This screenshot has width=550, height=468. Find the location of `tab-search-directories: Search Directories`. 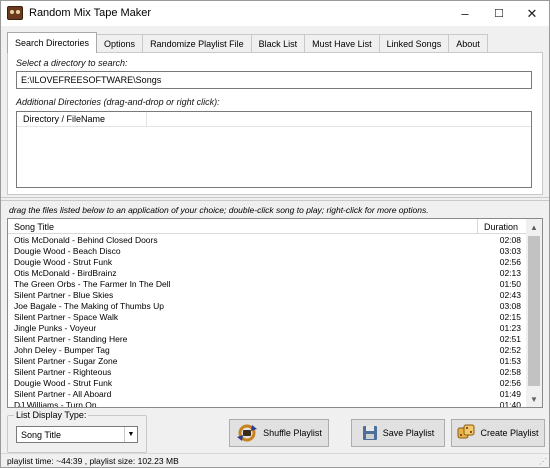

tab-search-directories: Search Directories is located at coordinates (52, 42).